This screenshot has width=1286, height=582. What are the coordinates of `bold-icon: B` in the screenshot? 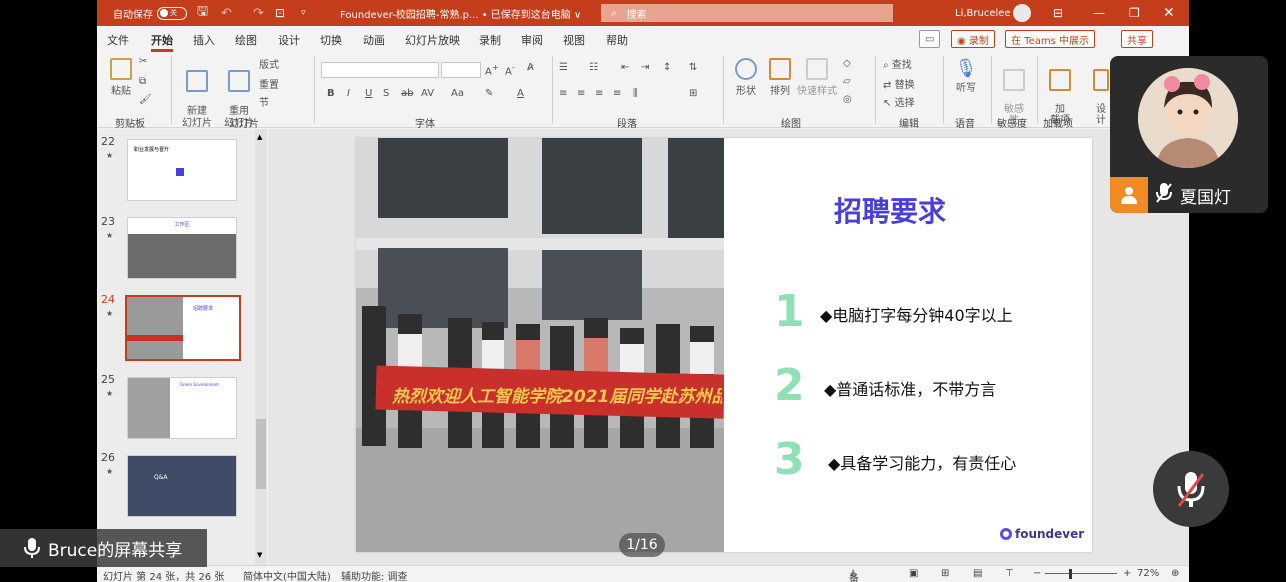 It's located at (331, 93).